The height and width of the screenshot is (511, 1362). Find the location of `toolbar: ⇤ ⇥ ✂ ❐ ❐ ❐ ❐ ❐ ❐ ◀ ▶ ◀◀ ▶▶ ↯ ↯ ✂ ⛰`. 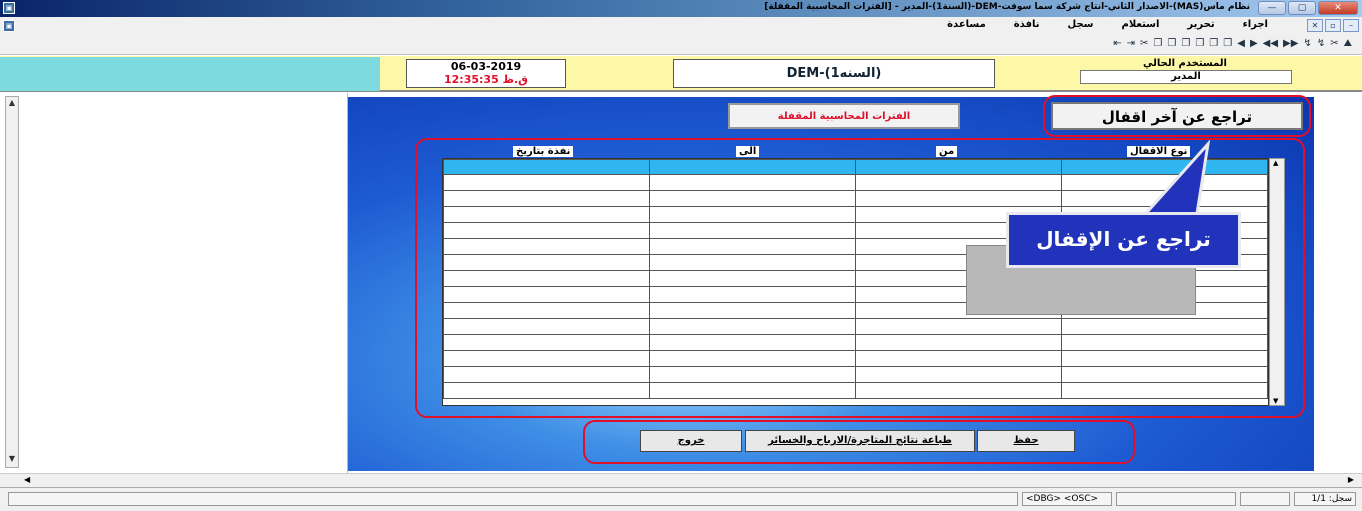

toolbar: ⇤ ⇥ ✂ ❐ ❐ ❐ ❐ ❐ ❐ ◀ ▶ ◀◀ ▶▶ ↯ ↯ ✂ ⛰ is located at coordinates (681, 45).